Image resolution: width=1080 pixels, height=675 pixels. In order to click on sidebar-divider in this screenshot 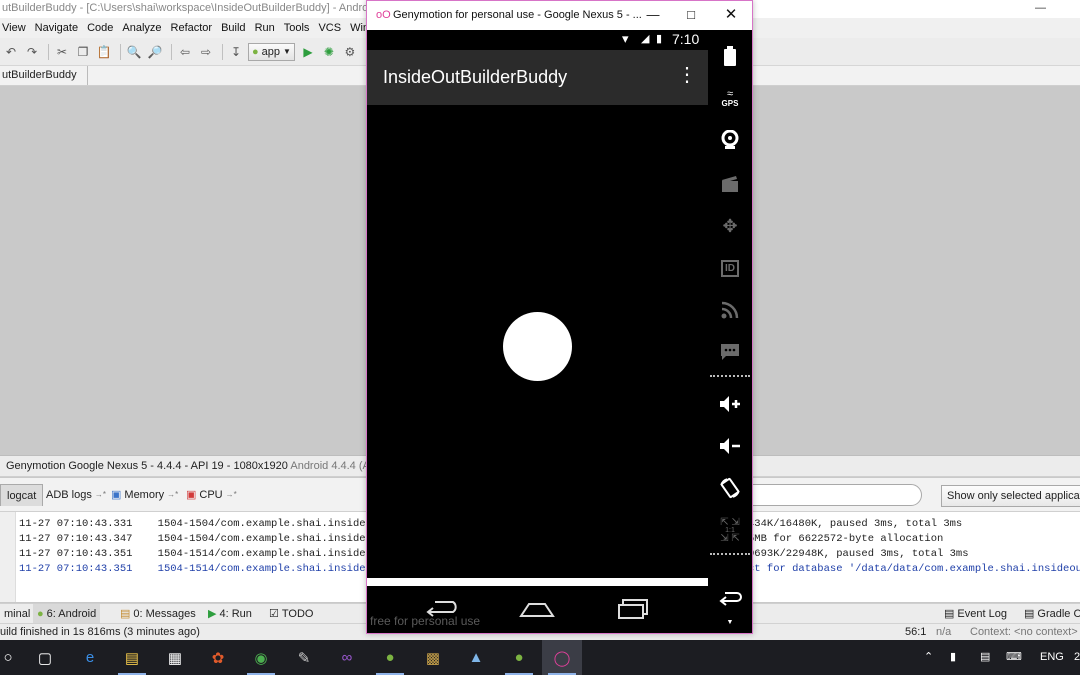, I will do `click(730, 554)`.